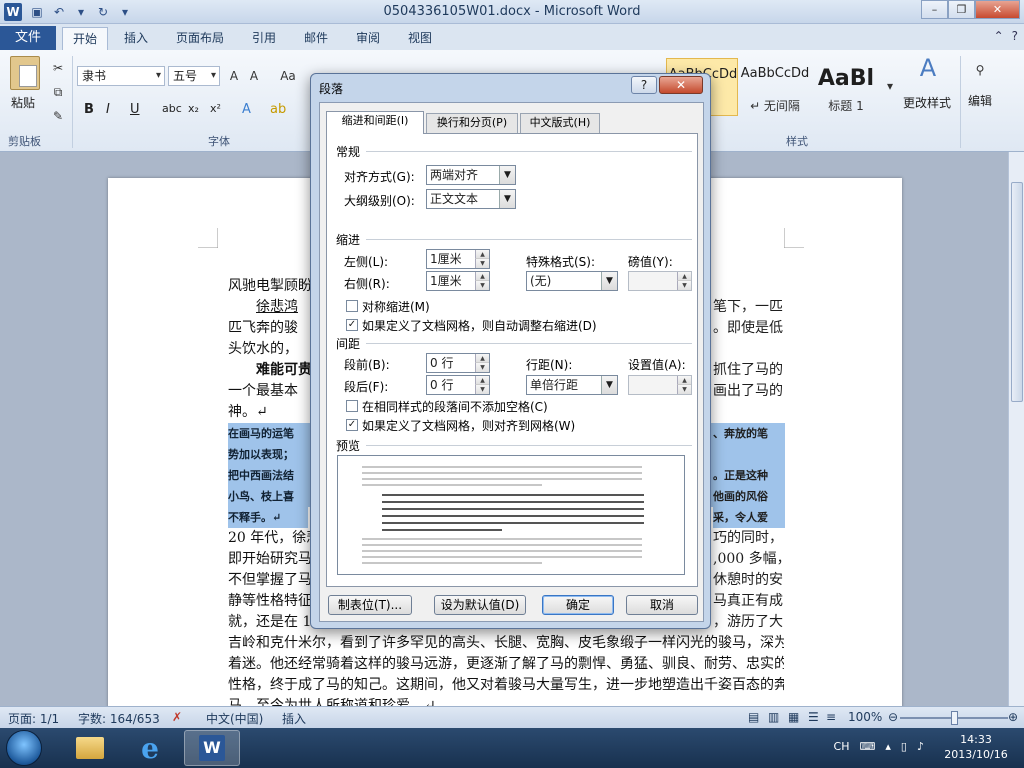 This screenshot has height=768, width=1024. What do you see at coordinates (572, 281) in the screenshot?
I see `special-indent-select: (无) ▼` at bounding box center [572, 281].